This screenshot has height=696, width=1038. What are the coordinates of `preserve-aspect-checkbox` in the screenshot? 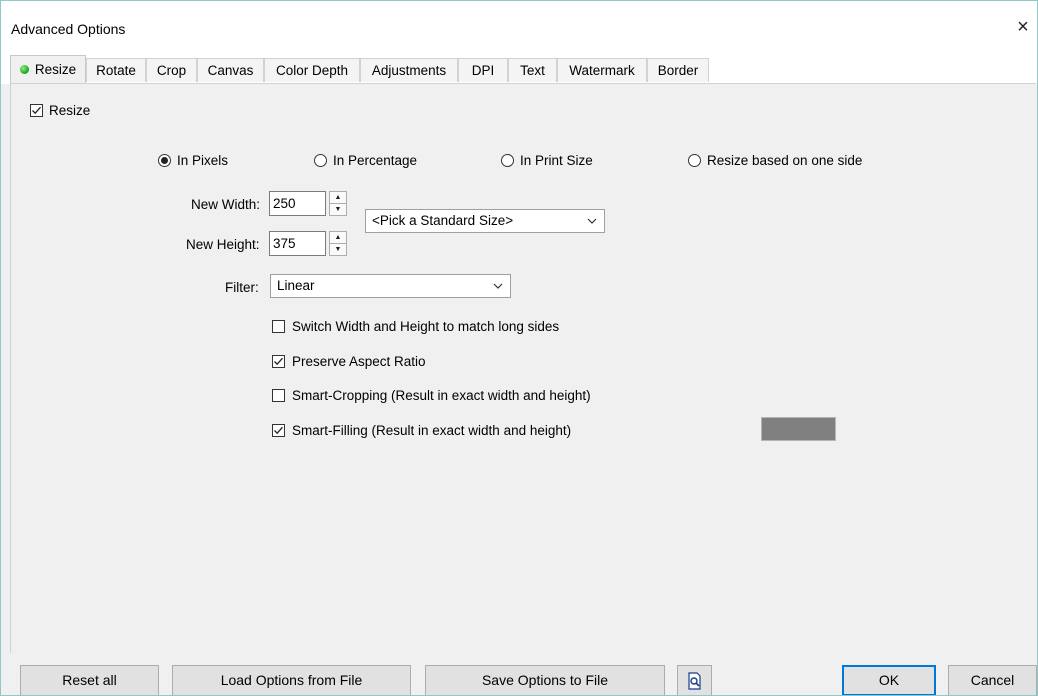 It's located at (278, 361).